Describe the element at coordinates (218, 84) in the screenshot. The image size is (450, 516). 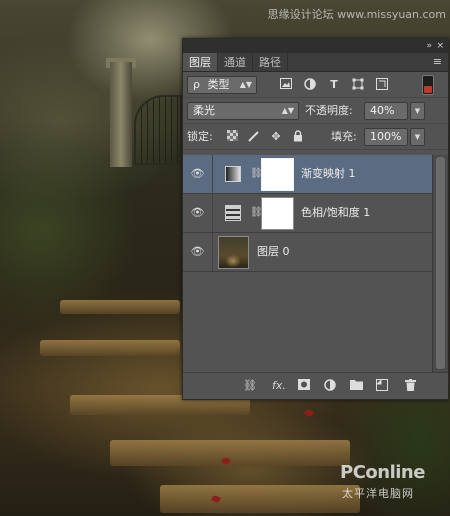
I see `kind-filter-label: 类型` at that location.